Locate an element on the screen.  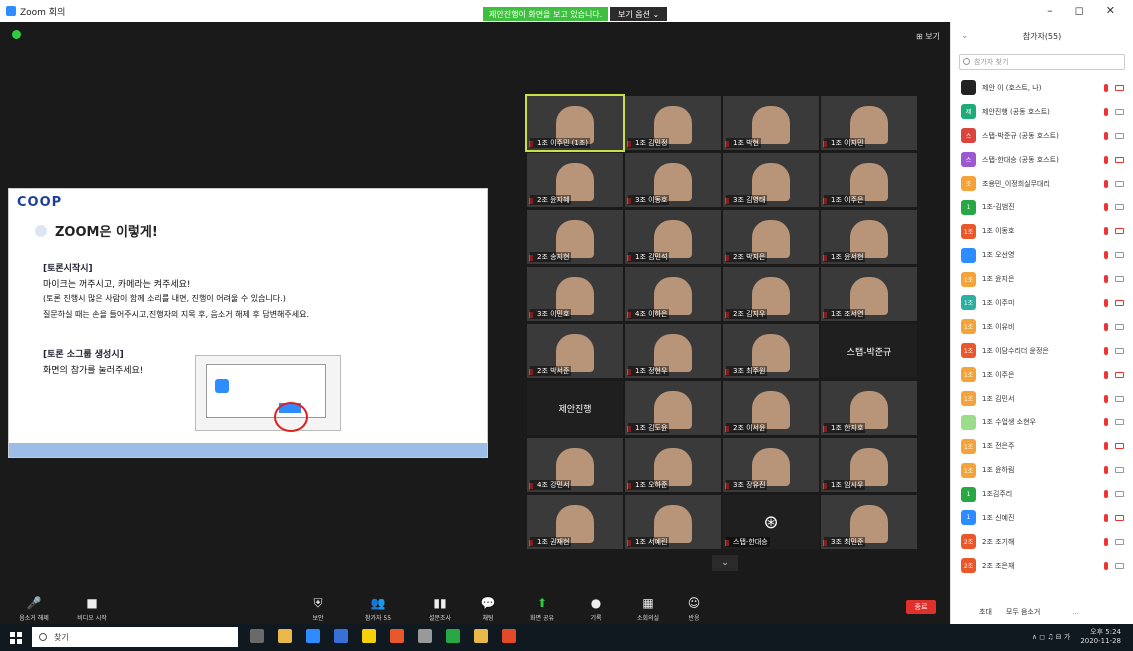
reactions-button: ☺ 반응 is located at coordinates (694, 609).